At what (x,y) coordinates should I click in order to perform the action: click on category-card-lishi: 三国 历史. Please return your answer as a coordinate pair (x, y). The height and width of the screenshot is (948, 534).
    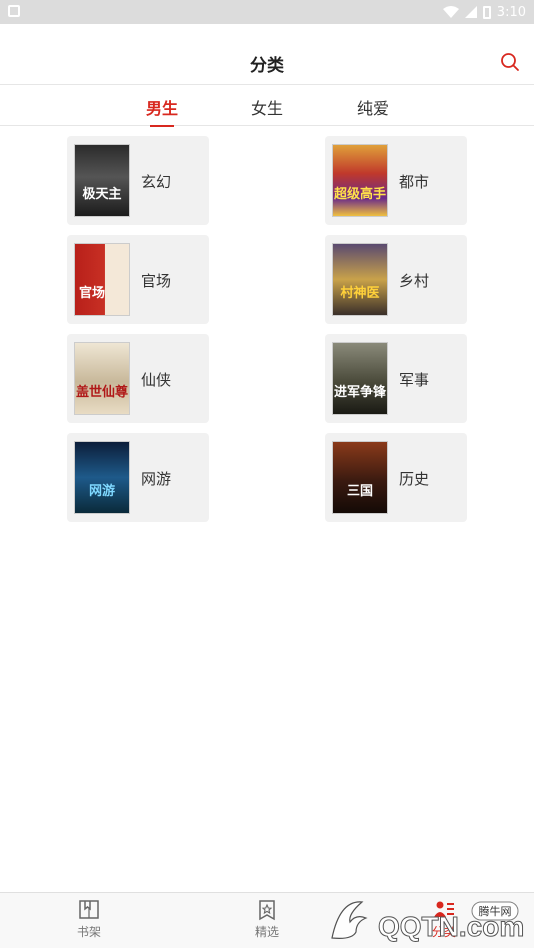
    Looking at the image, I should click on (396, 477).